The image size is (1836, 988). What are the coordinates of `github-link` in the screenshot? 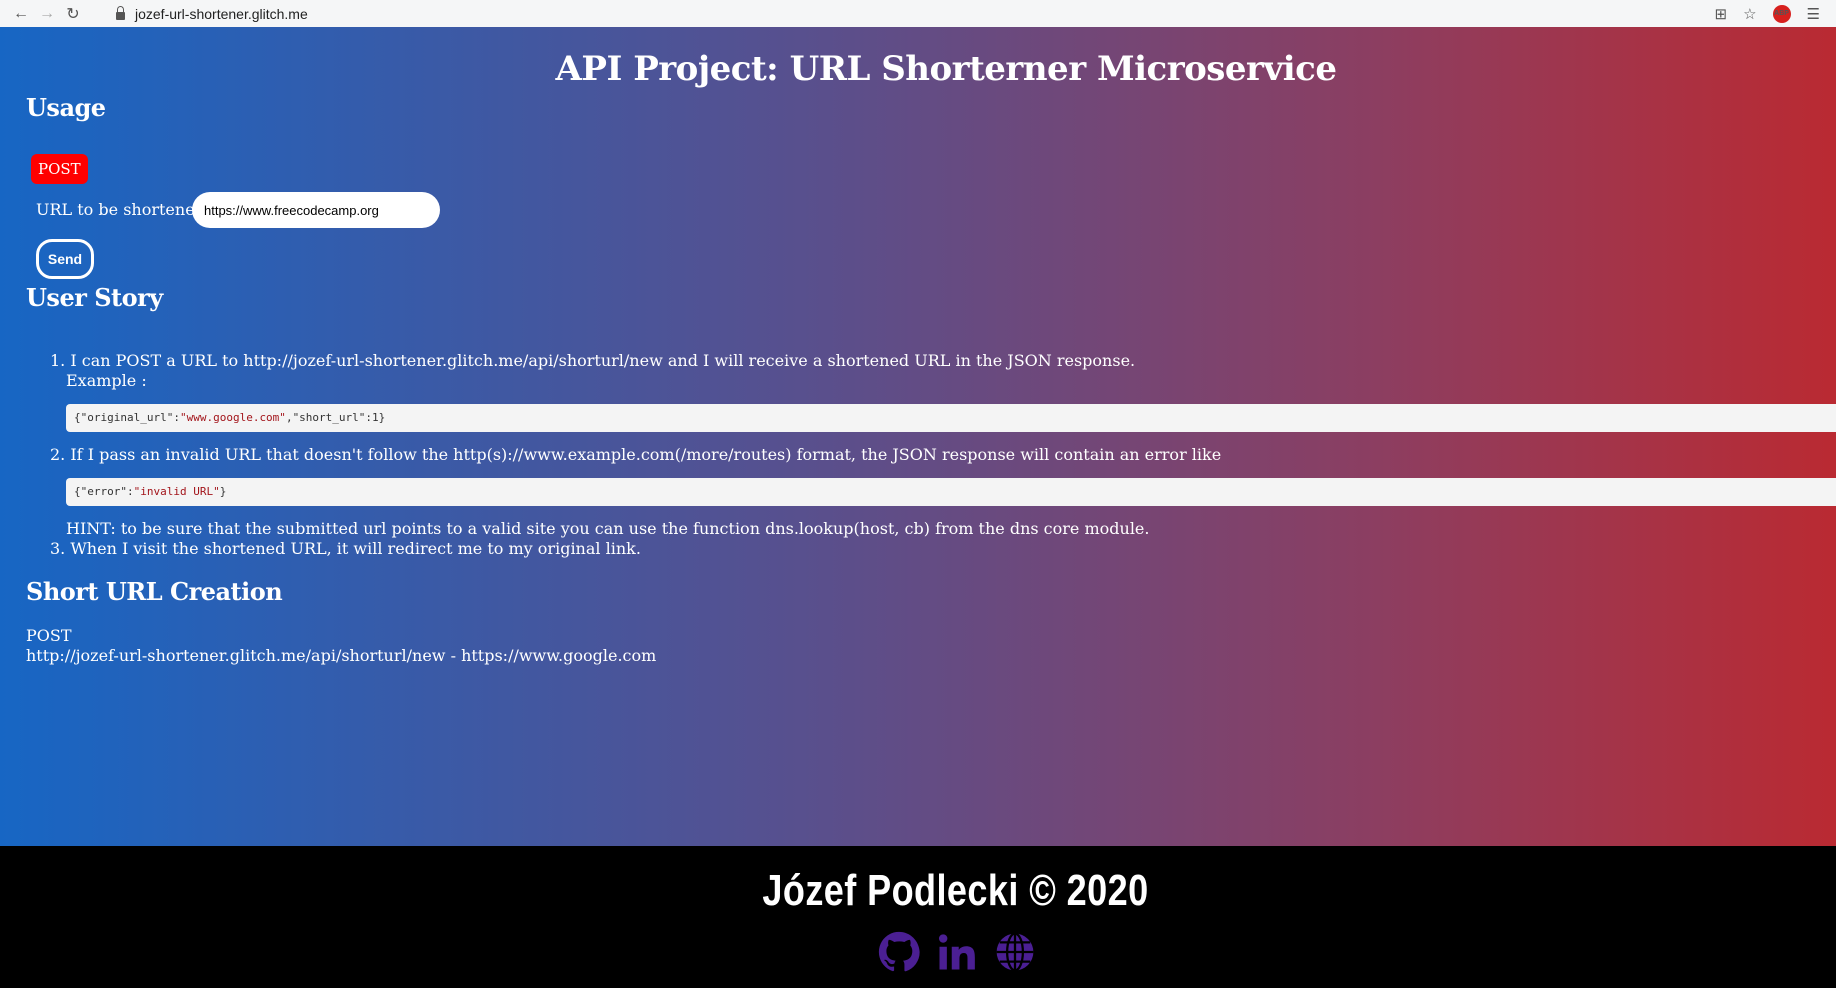 It's located at (899, 952).